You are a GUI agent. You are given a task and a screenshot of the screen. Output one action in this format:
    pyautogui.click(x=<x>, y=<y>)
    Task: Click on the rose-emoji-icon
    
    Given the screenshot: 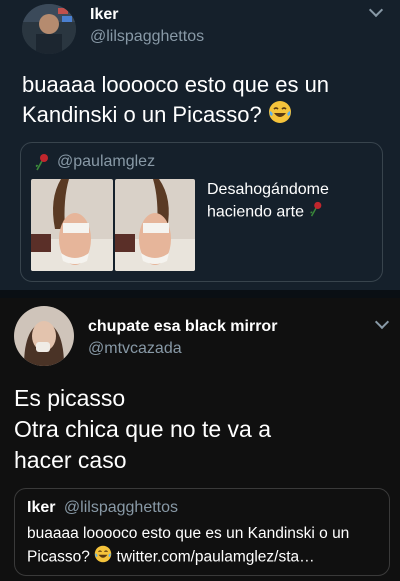 What is the action you would take?
    pyautogui.click(x=316, y=212)
    